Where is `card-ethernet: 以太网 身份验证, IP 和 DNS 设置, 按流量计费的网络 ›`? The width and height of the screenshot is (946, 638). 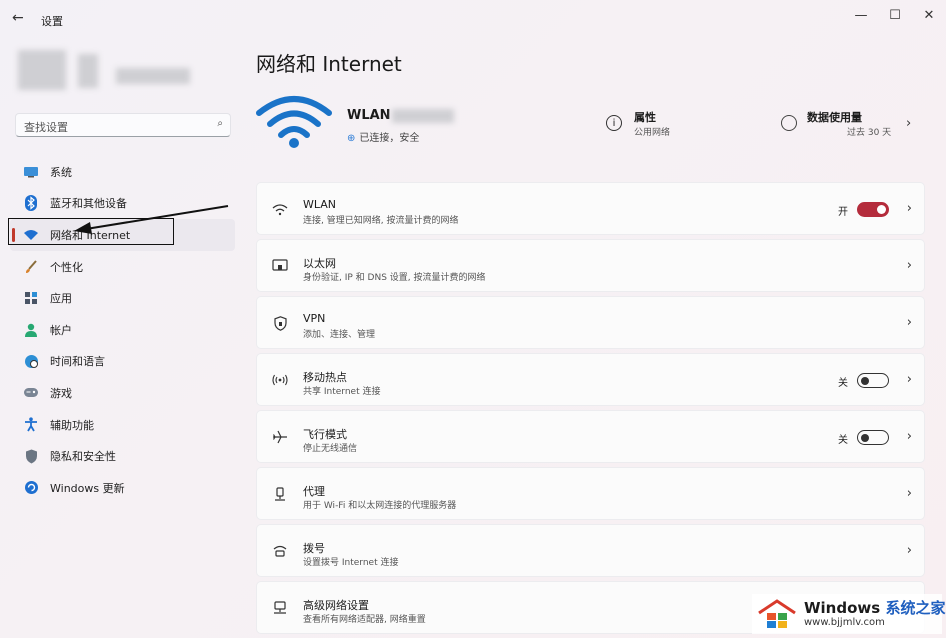
card-ethernet: 以太网 身份验证, IP 和 DNS 设置, 按流量计费的网络 › is located at coordinates (590, 265).